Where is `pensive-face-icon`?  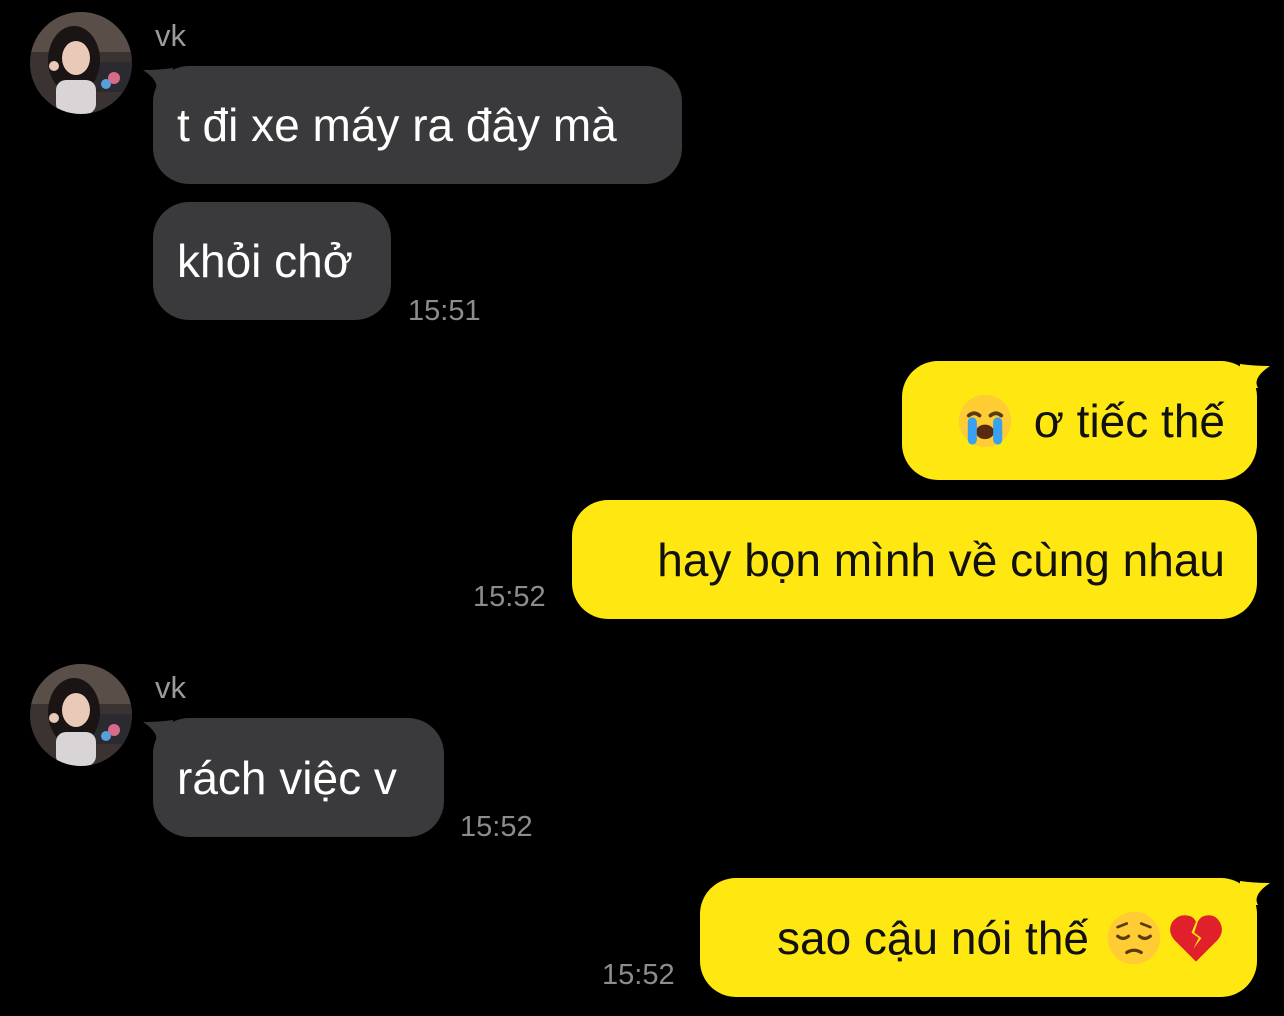 pensive-face-icon is located at coordinates (1134, 937).